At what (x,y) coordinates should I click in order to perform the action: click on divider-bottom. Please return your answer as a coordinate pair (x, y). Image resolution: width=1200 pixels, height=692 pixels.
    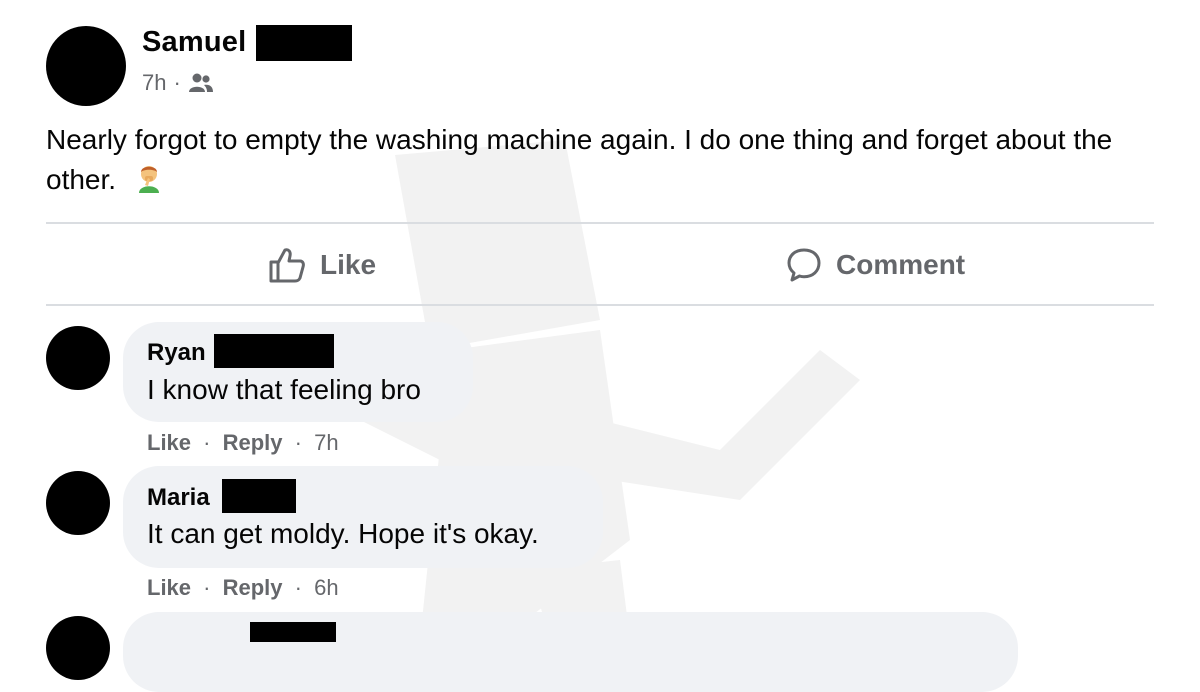
    Looking at the image, I should click on (600, 305).